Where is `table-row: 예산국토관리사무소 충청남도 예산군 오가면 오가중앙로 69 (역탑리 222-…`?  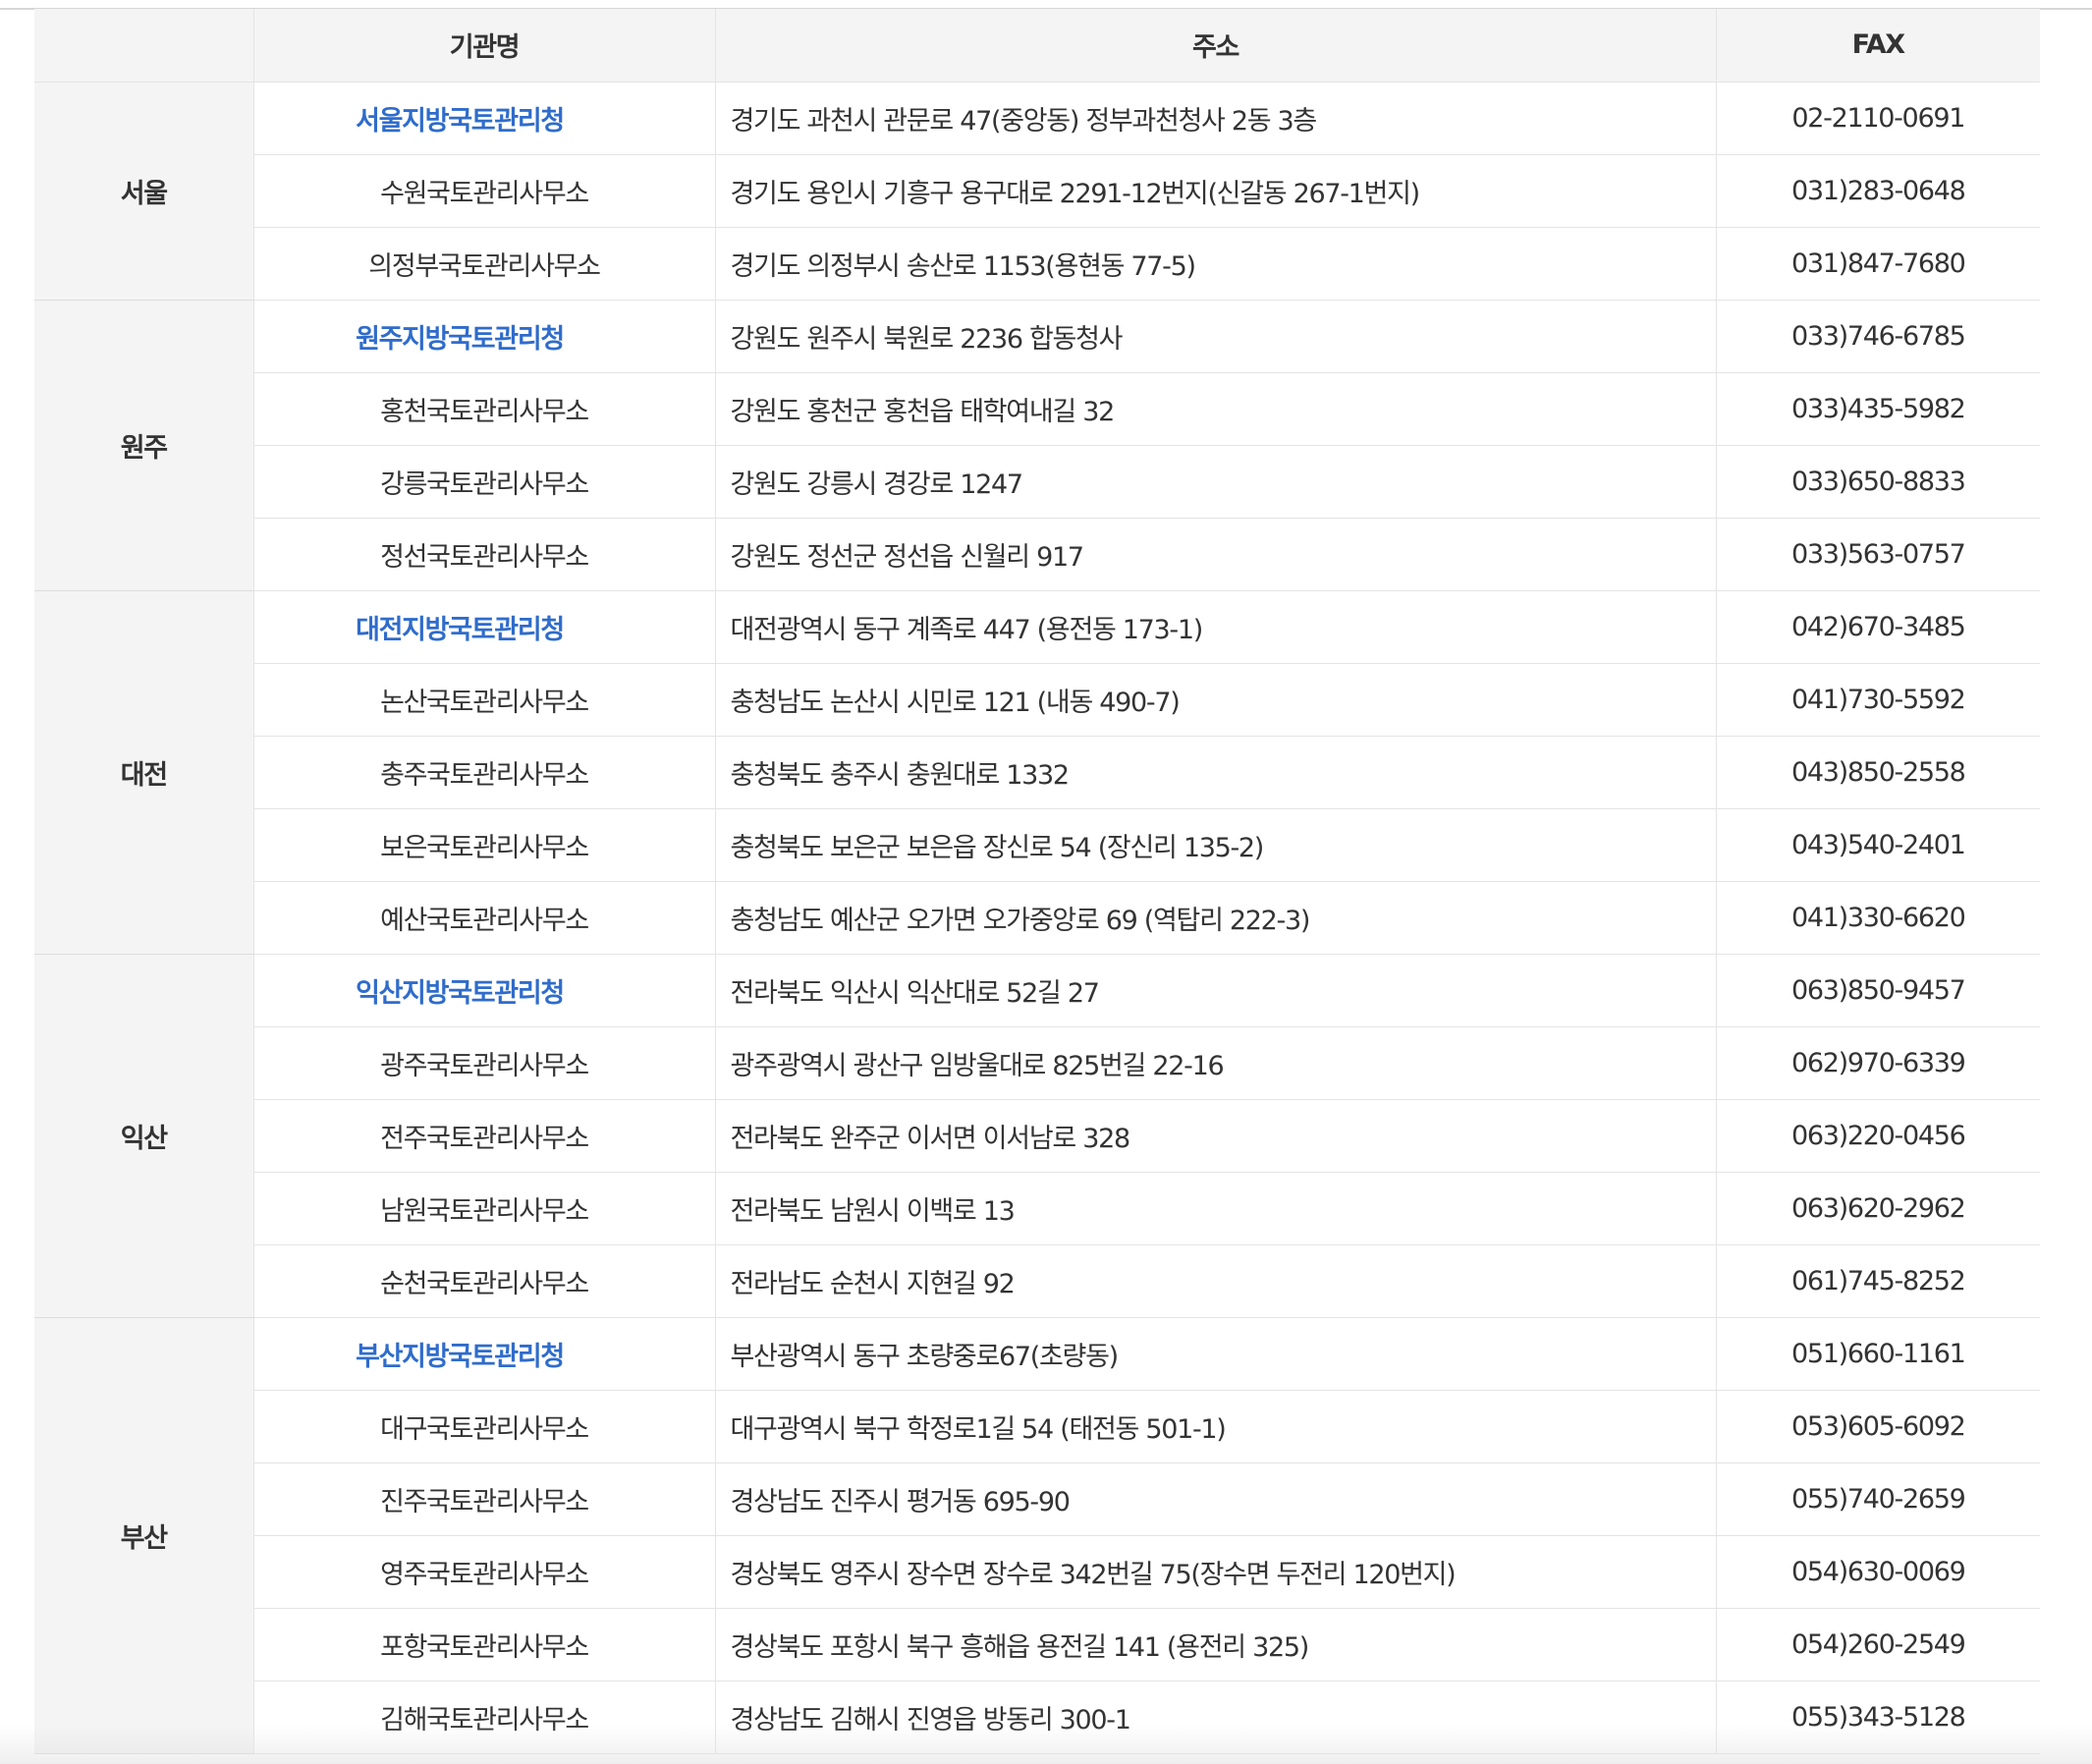 table-row: 예산국토관리사무소 충청남도 예산군 오가면 오가중앙로 69 (역탑리 222-… is located at coordinates (1037, 918).